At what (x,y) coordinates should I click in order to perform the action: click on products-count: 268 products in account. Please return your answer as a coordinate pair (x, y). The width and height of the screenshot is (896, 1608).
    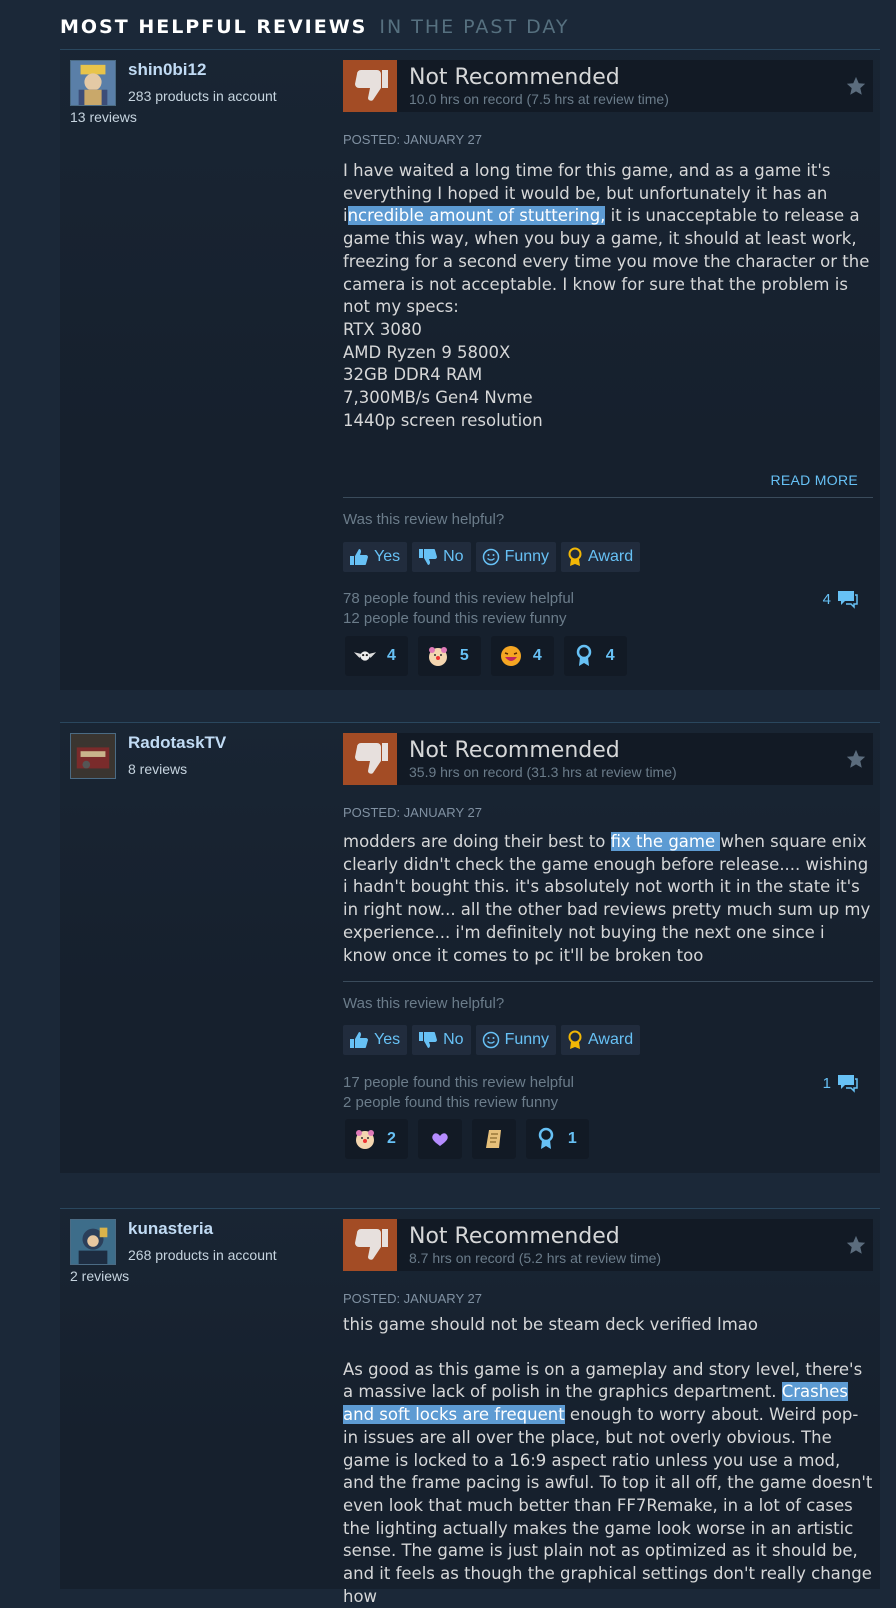
    Looking at the image, I should click on (202, 1255).